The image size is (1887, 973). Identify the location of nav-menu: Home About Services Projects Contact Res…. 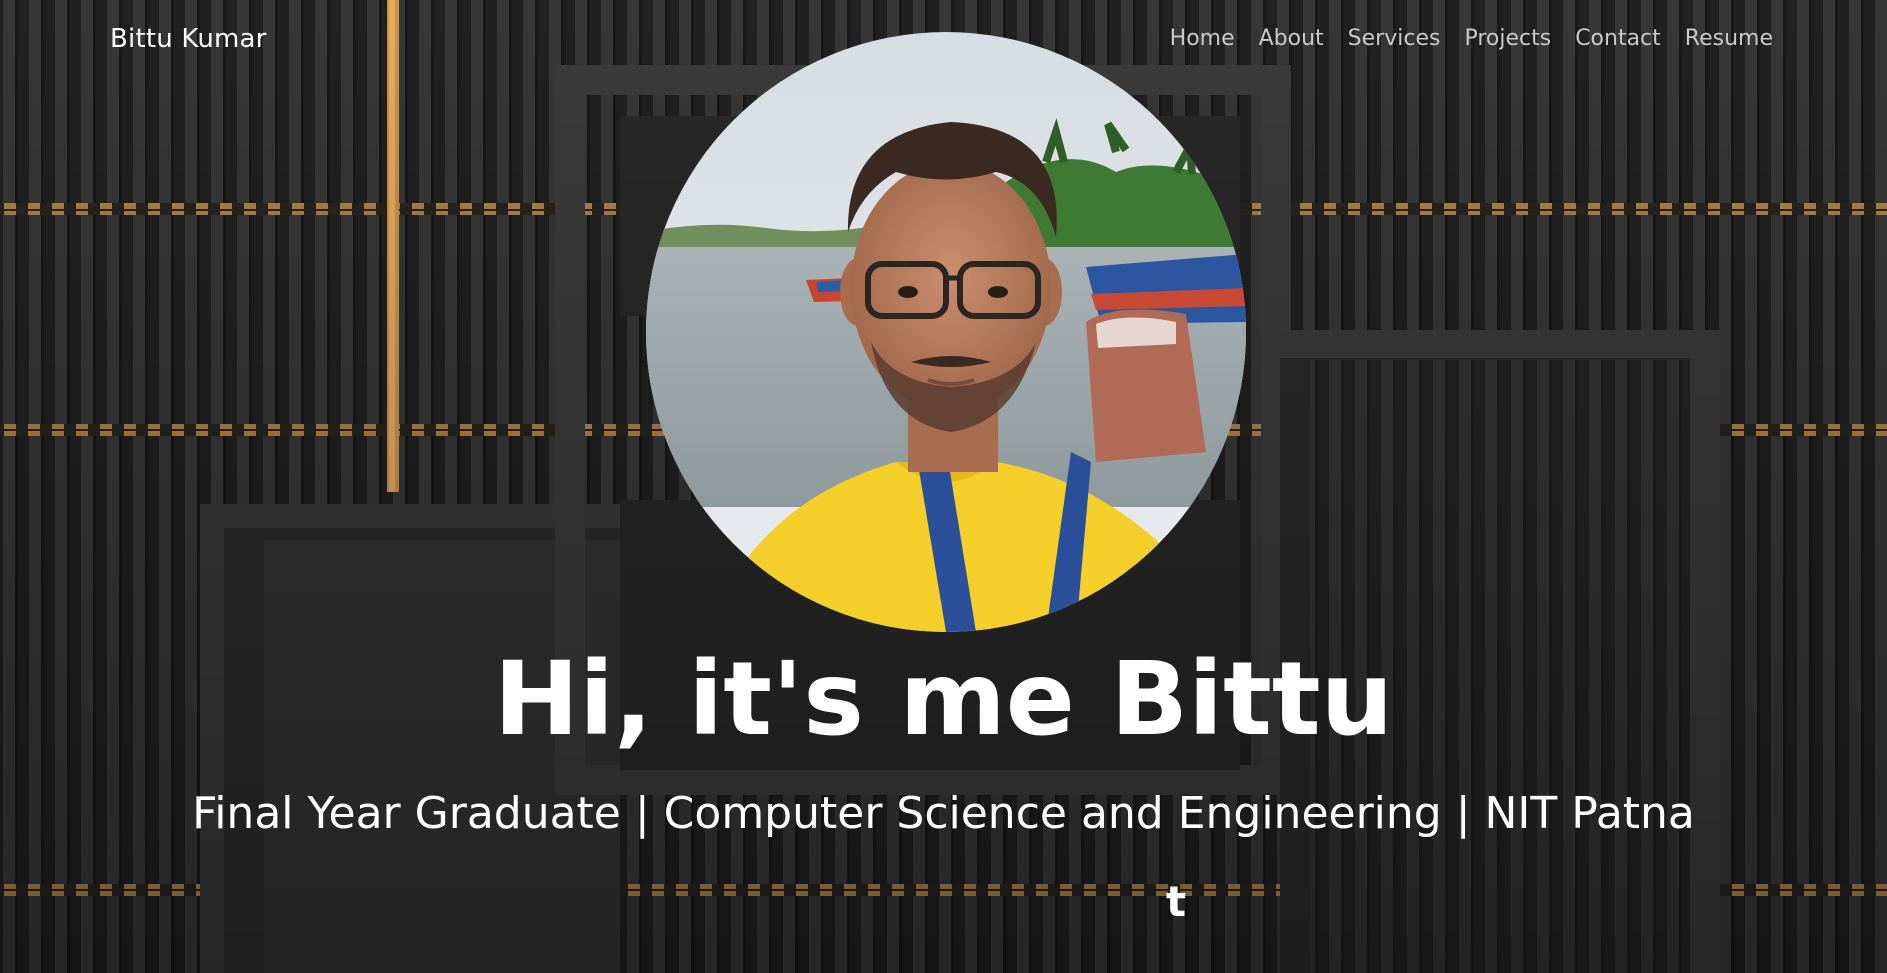
(1471, 38).